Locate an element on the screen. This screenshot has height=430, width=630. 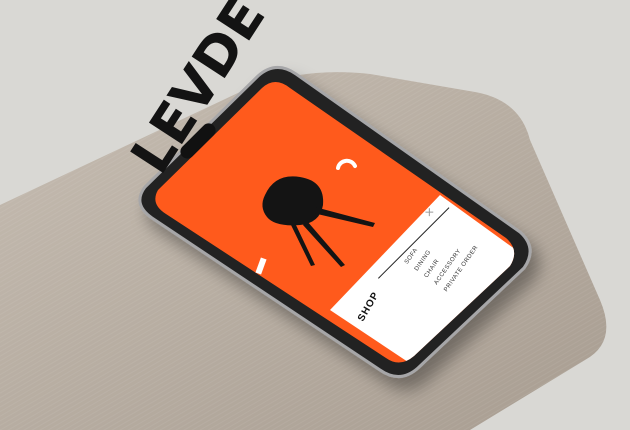
chair-icon is located at coordinates (318, 221).